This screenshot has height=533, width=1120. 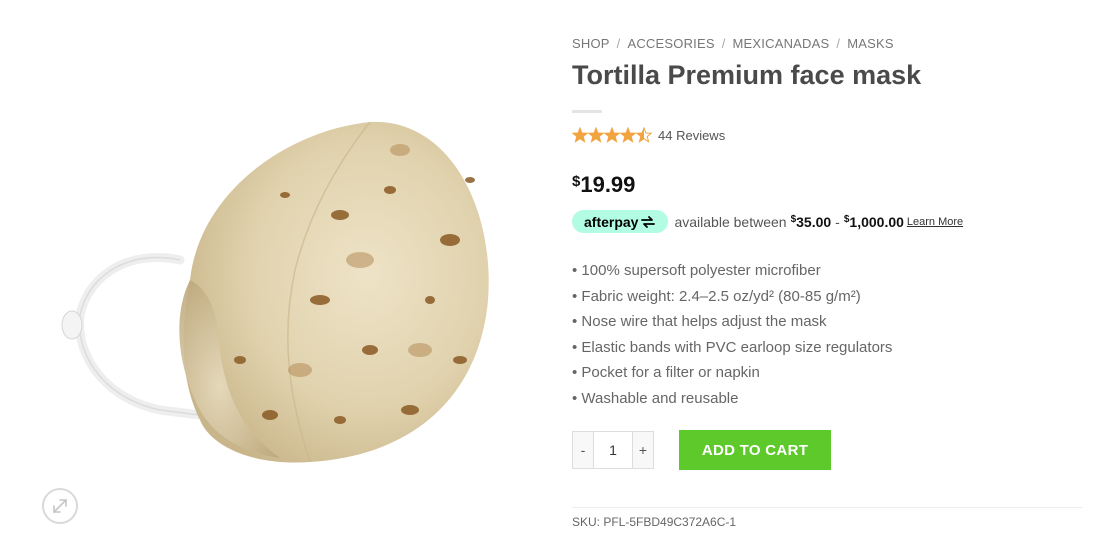 What do you see at coordinates (670, 43) in the screenshot?
I see `breadcrumb-accesories: ACCESORIES` at bounding box center [670, 43].